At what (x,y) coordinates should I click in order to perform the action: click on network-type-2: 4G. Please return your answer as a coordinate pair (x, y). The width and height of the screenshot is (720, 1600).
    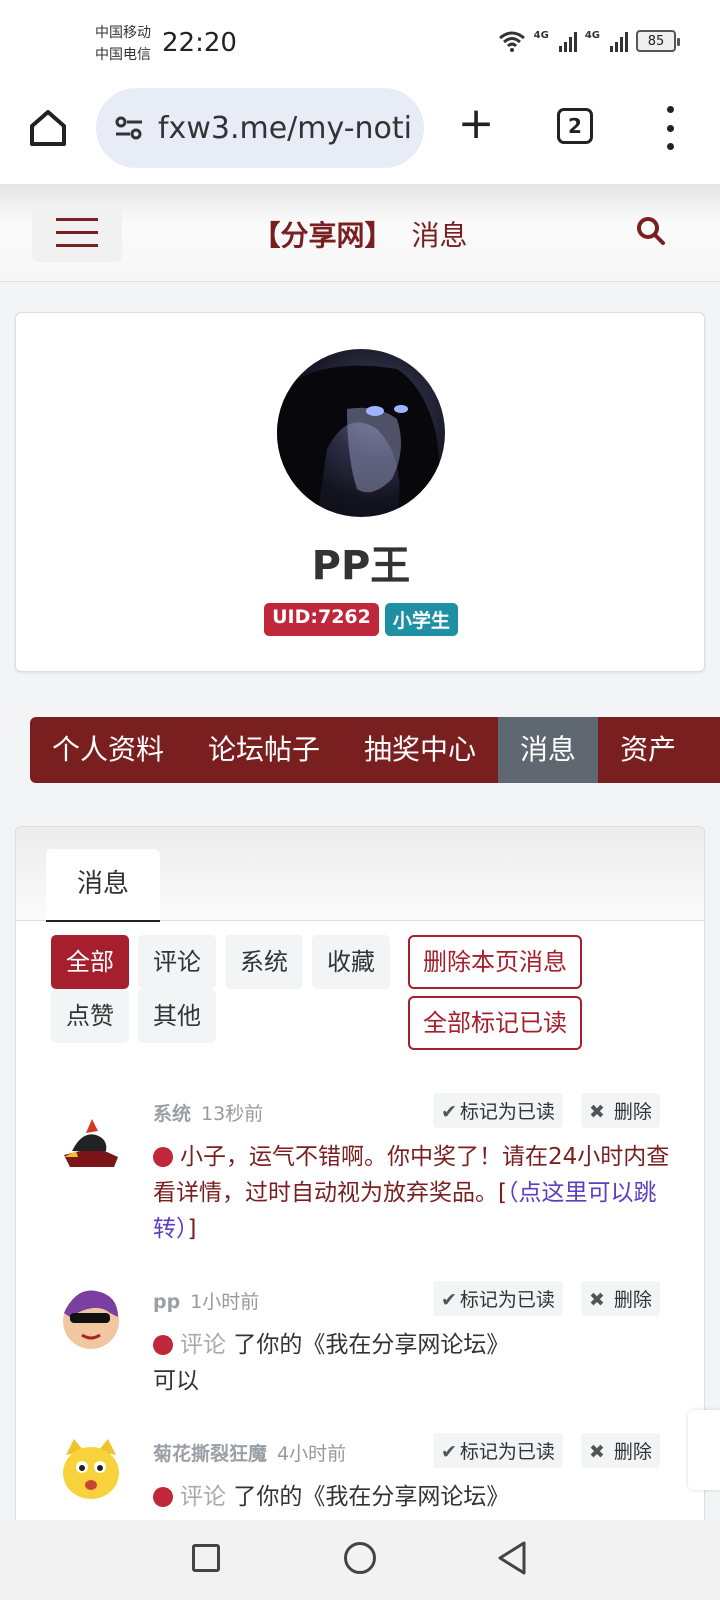
    Looking at the image, I should click on (592, 35).